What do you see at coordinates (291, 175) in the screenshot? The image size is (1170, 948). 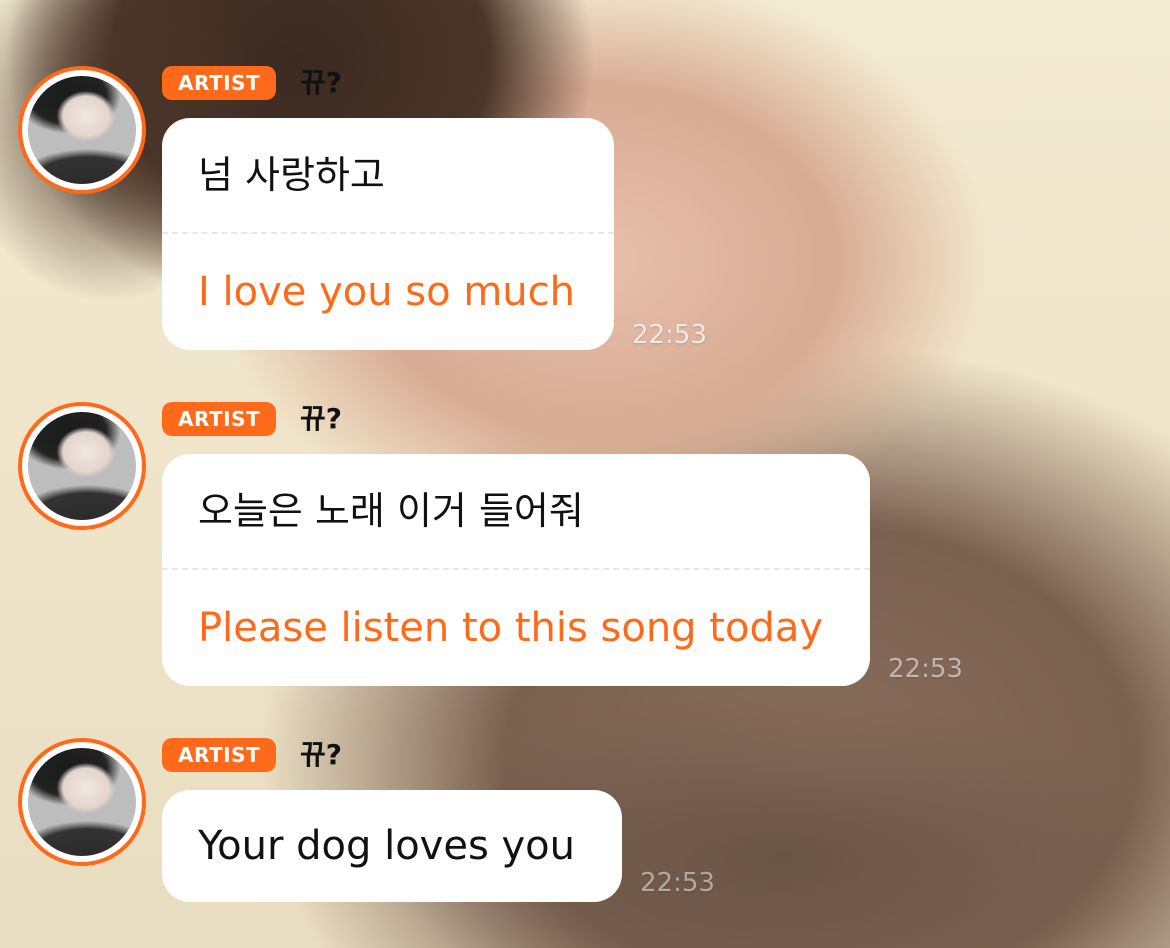 I see `message-text: 넘 사랑하고` at bounding box center [291, 175].